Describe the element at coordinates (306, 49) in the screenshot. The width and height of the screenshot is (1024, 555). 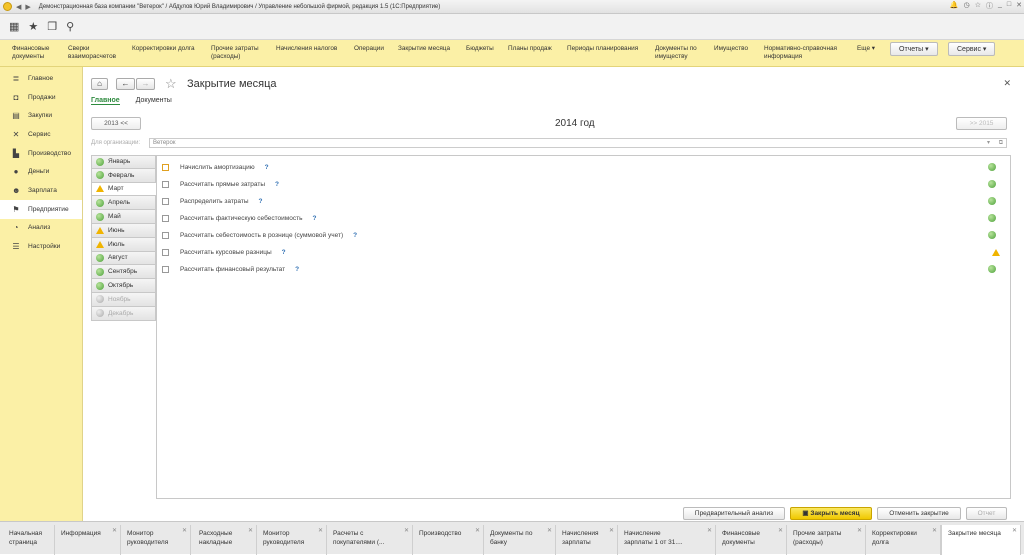
I see `section-tax-accruals: Начисления налогов` at that location.